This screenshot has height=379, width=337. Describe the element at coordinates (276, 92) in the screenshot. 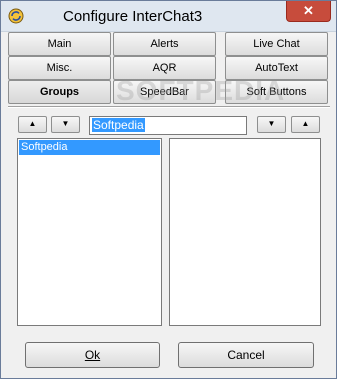

I see `tab-soft-buttons: Soft Buttons` at that location.